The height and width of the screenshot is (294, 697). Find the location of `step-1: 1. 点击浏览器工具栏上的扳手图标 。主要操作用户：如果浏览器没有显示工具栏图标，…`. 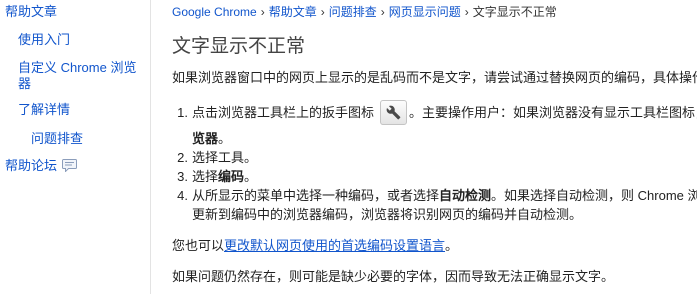

step-1: 1. 点击浏览器工具栏上的扳手图标 。主要操作用户：如果浏览器没有显示工具栏图标，… is located at coordinates (434, 124).